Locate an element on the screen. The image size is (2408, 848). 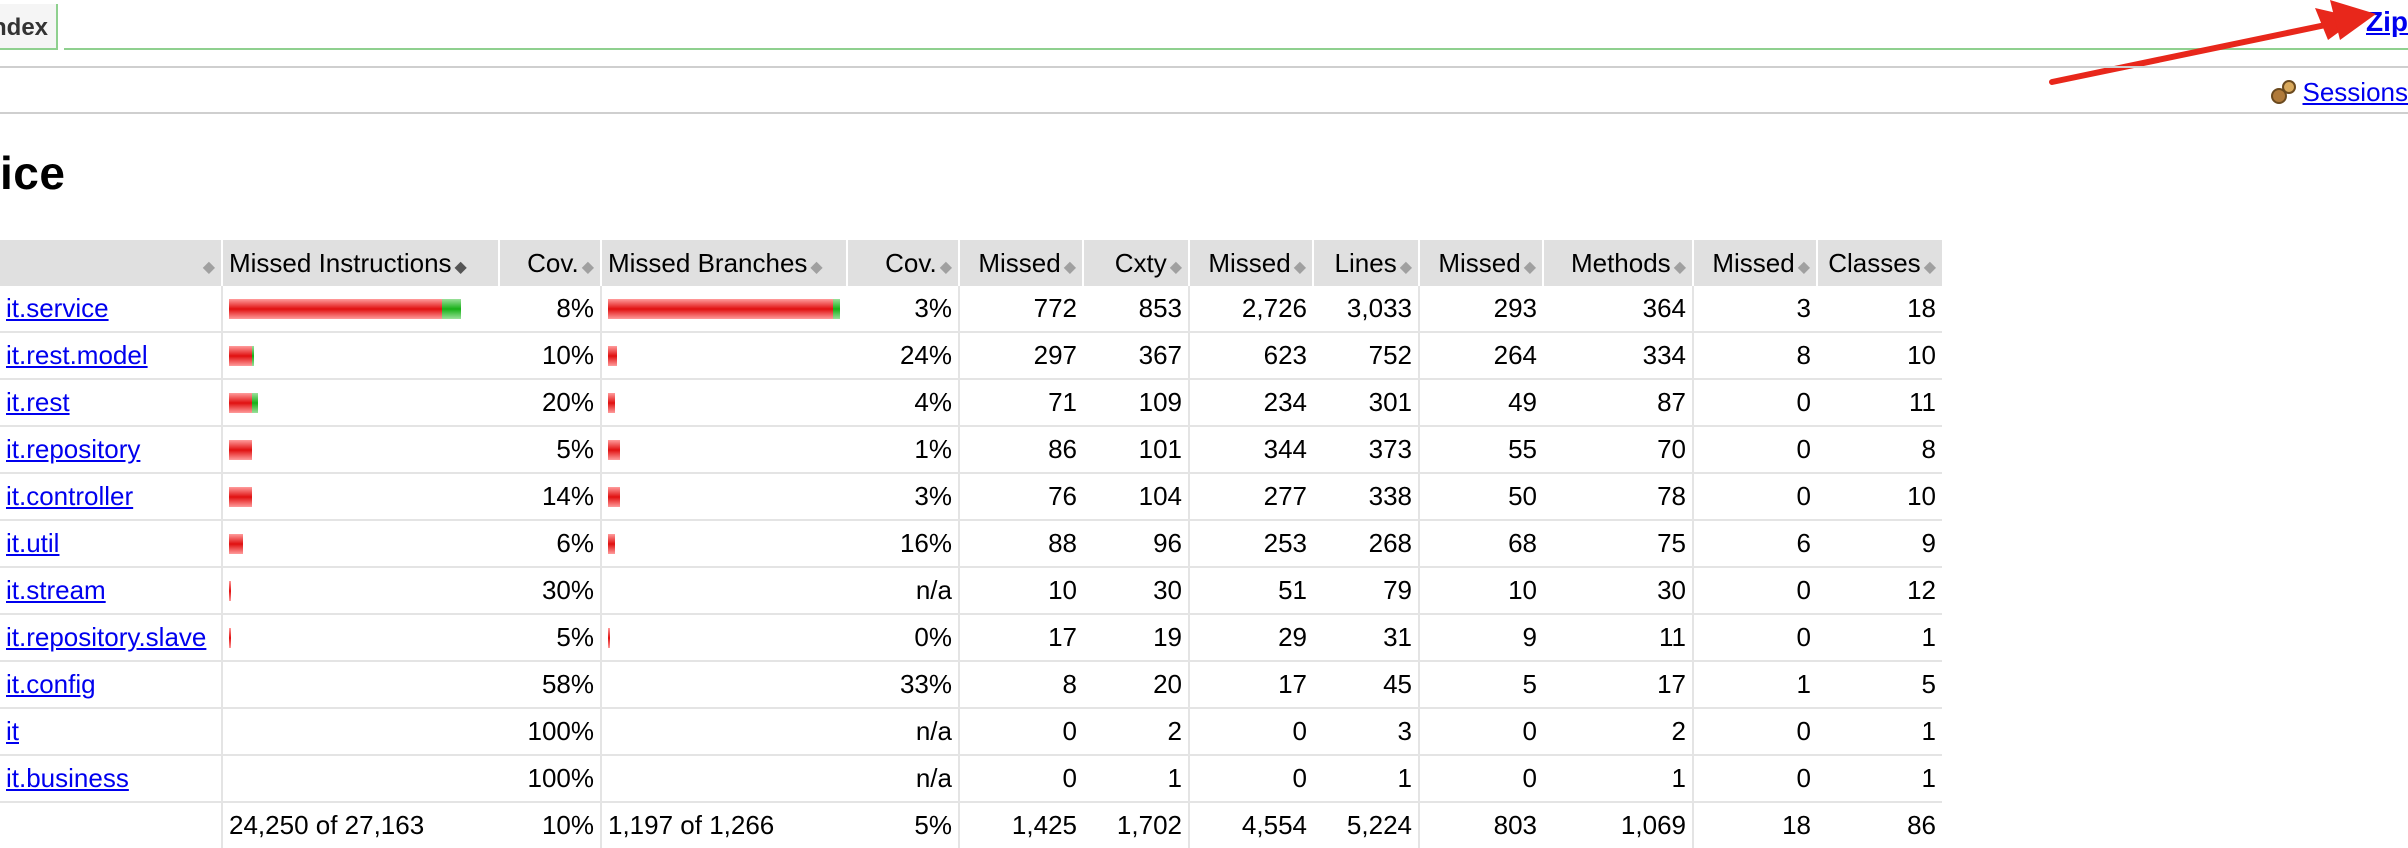
col-methods-missed-header: Missed◆ is located at coordinates (1481, 263).